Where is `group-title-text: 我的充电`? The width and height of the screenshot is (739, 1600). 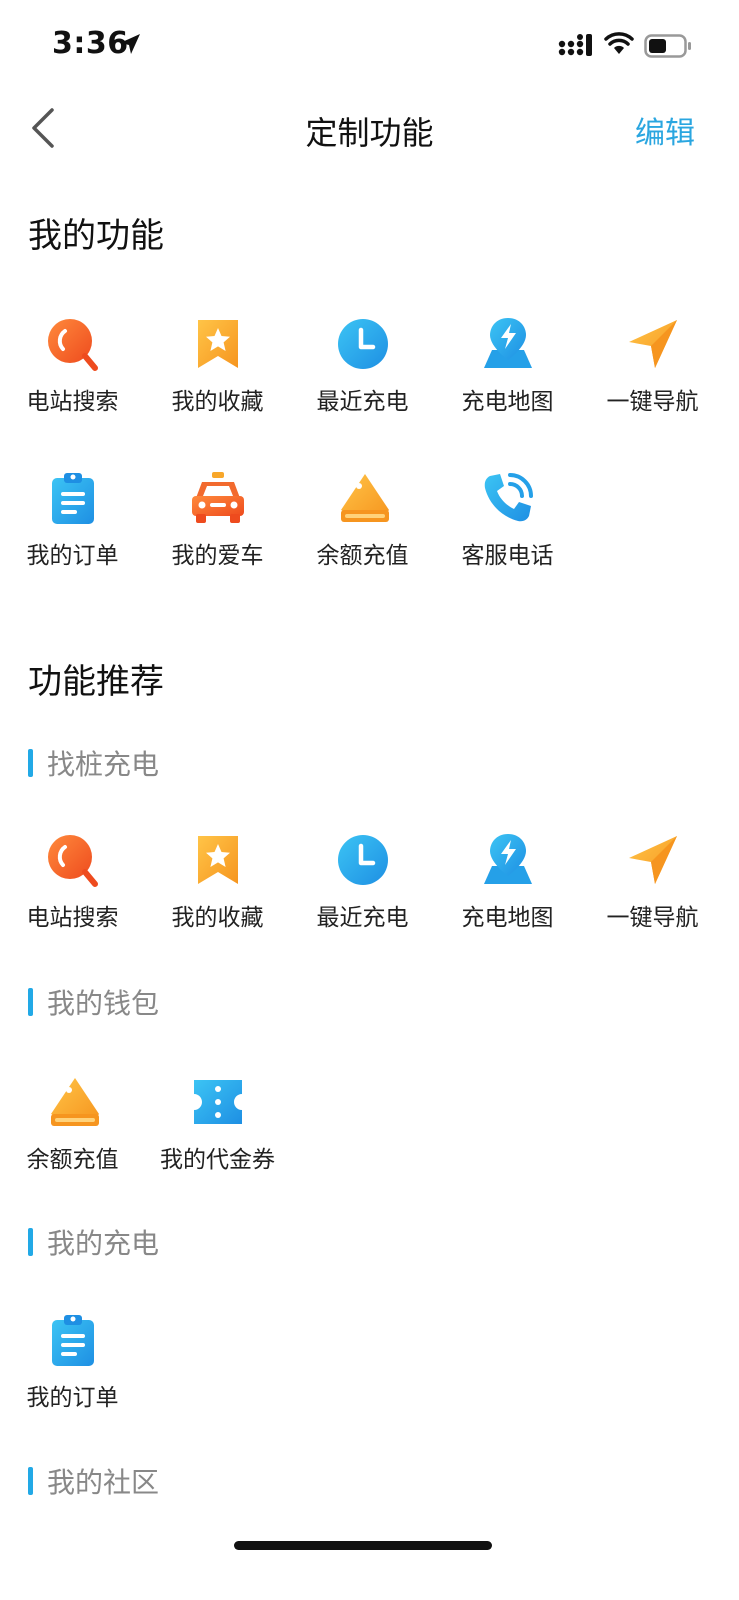
group-title-text: 我的充电 is located at coordinates (103, 1243).